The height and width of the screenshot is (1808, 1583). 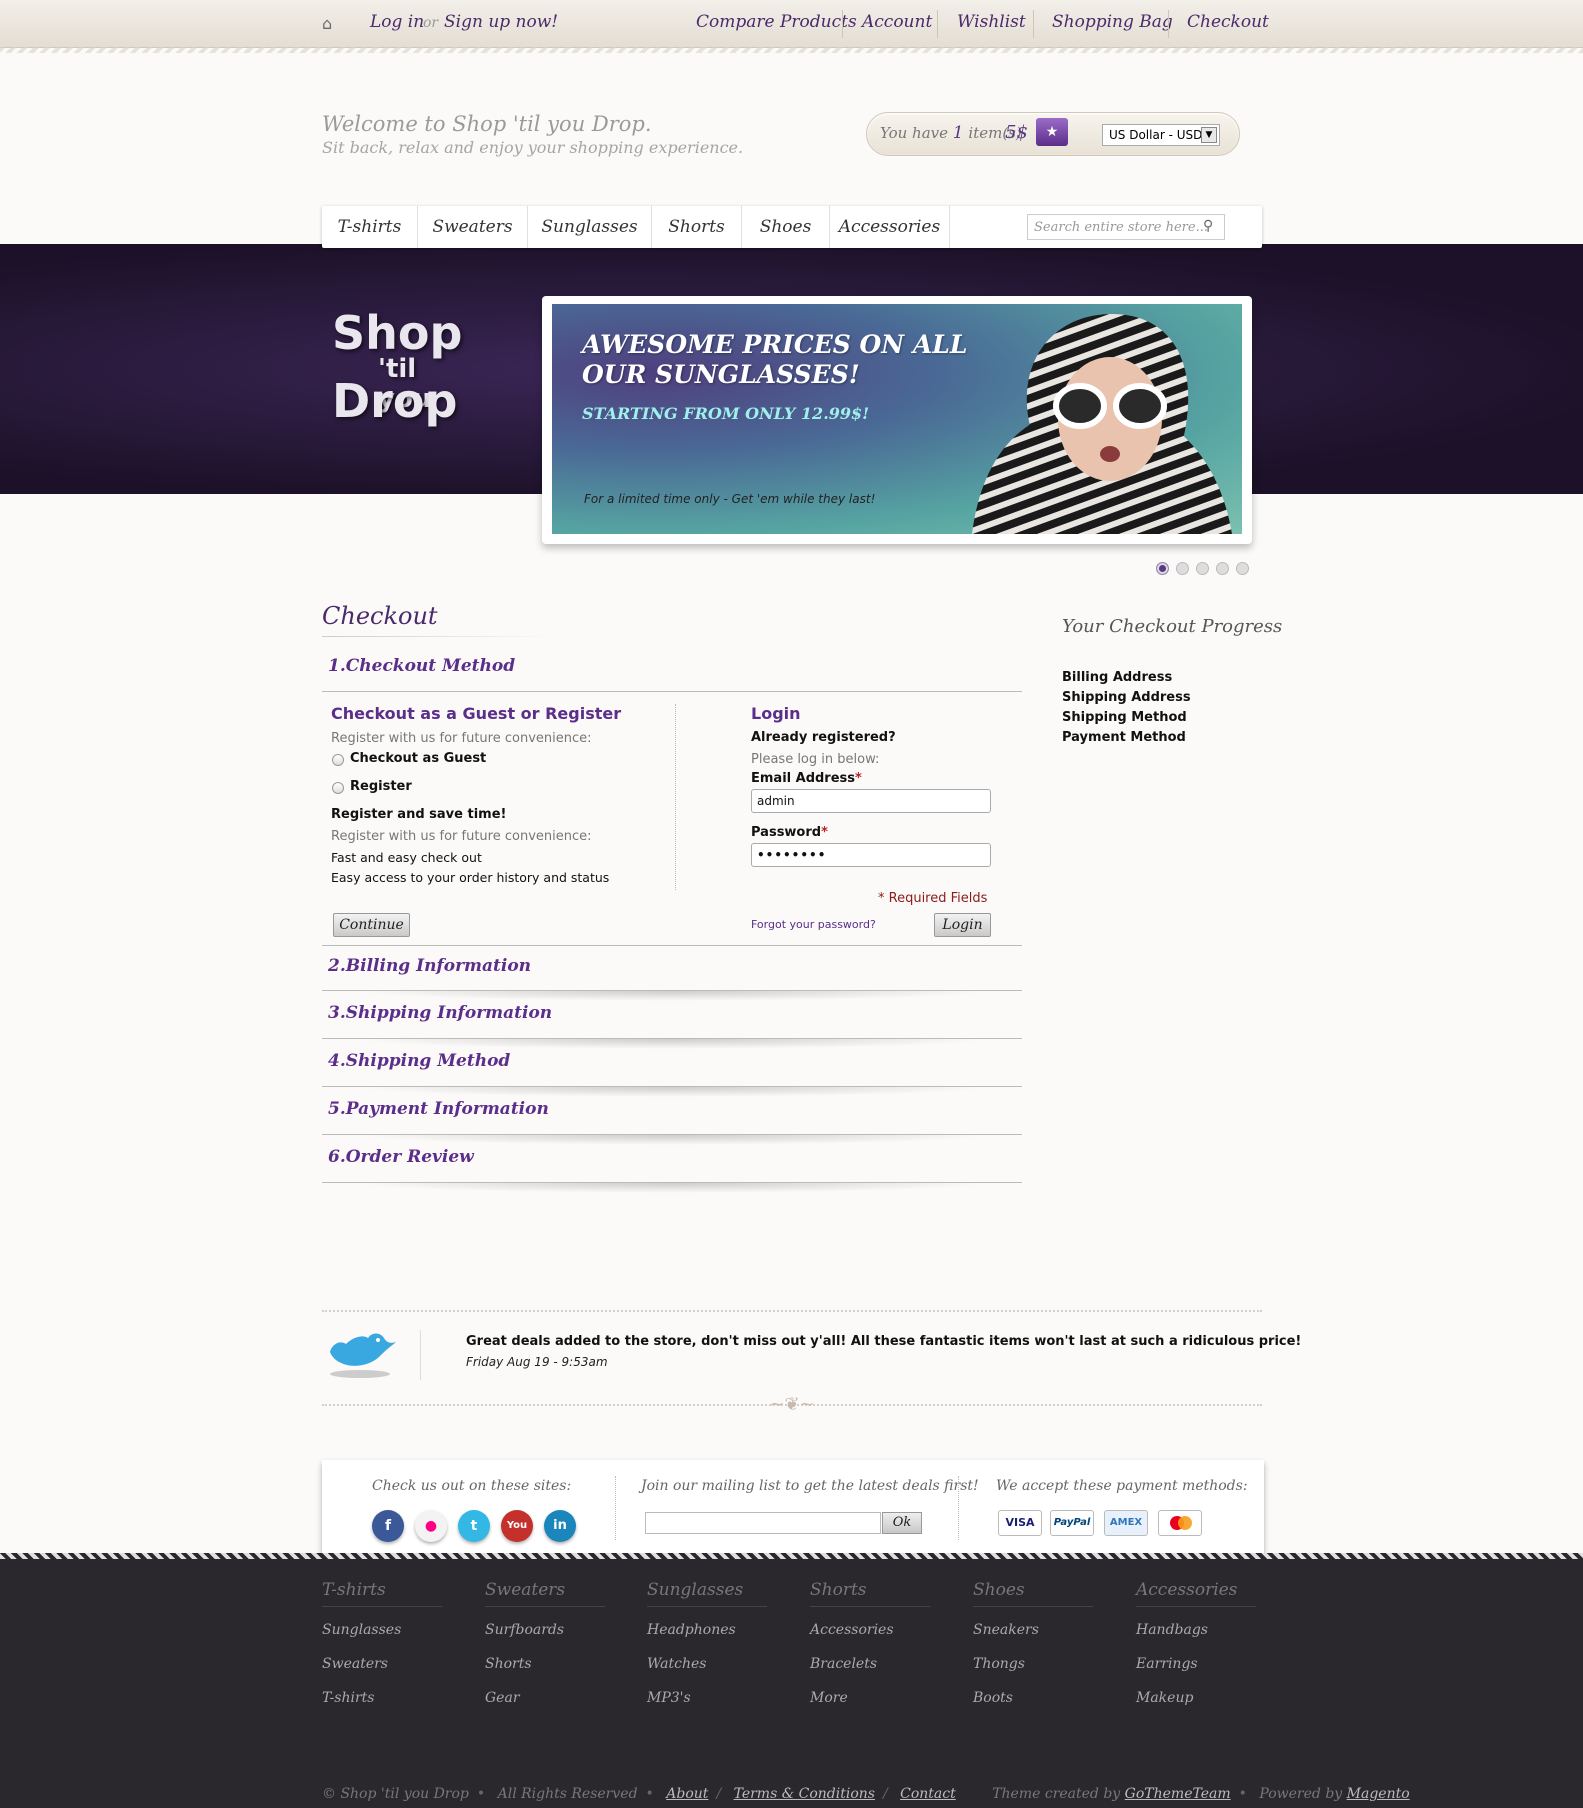 I want to click on facebook-icon: f, so click(x=388, y=1526).